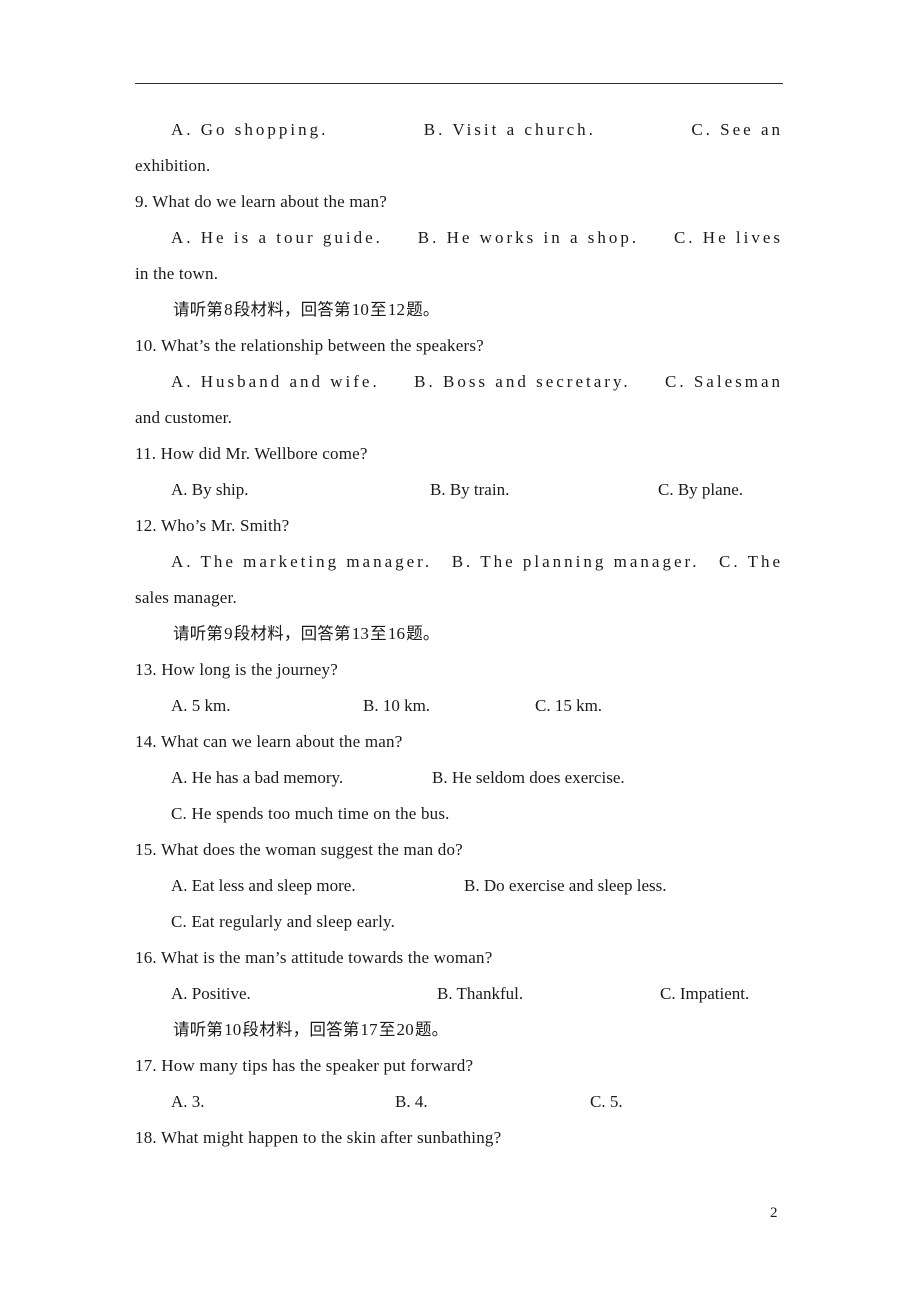  I want to click on question-16-options: A. Positive. B. Thankful. C. Impatient., so click(459, 994).